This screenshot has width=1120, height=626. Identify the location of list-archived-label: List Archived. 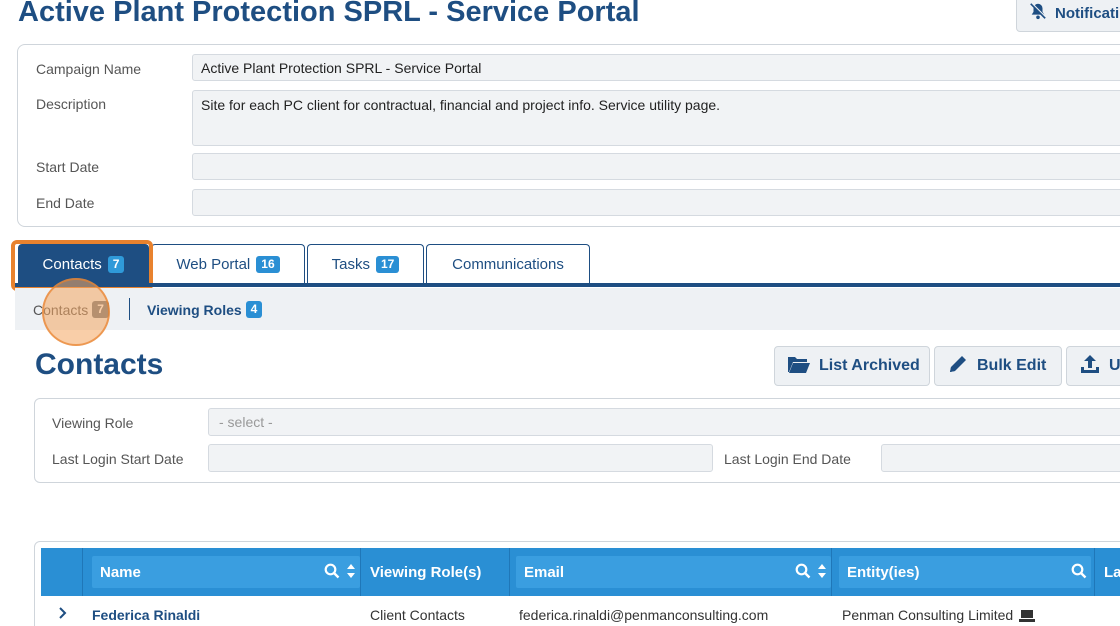
(869, 365).